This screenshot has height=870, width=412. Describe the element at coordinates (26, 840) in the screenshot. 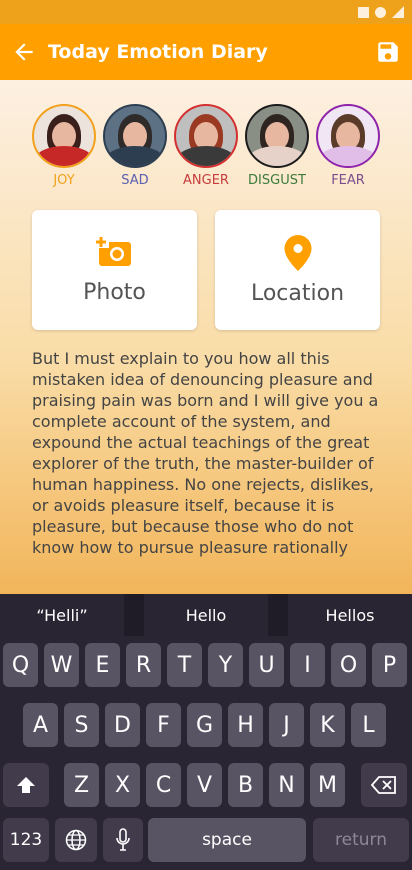

I see `numbers-key: 123` at that location.